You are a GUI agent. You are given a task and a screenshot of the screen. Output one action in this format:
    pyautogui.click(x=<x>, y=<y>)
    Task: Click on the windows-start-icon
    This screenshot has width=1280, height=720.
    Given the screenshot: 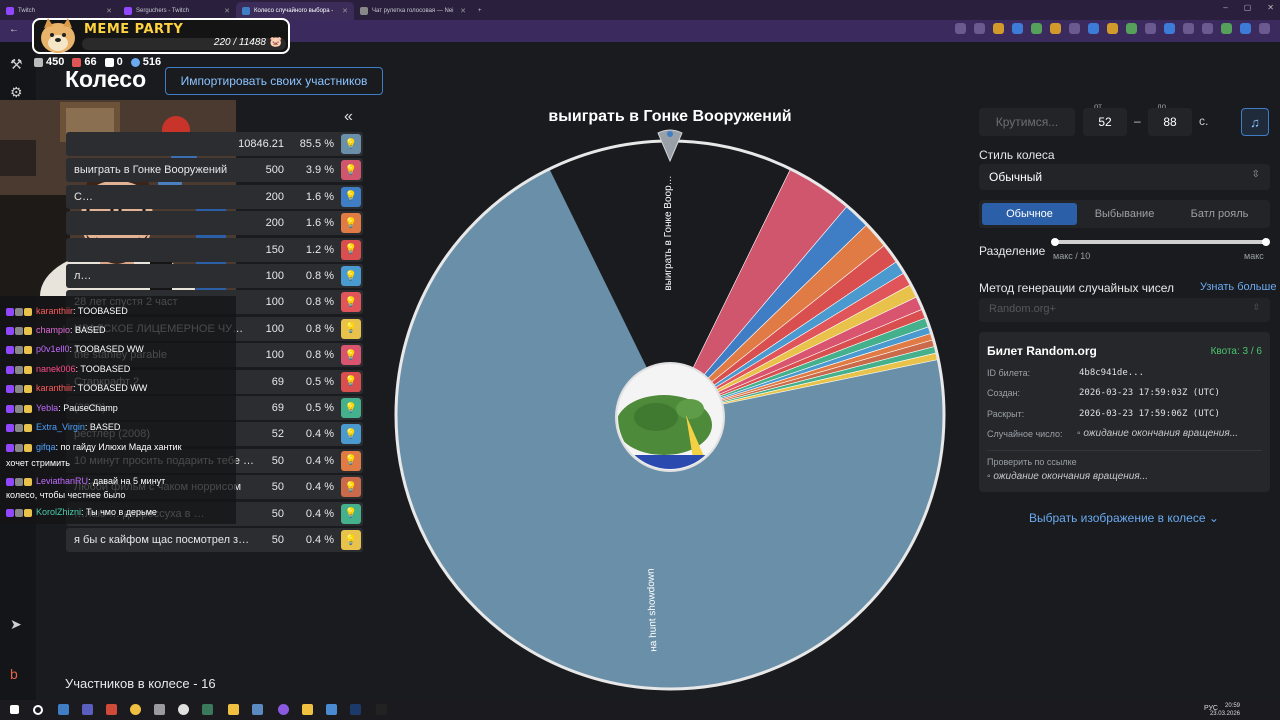 What is the action you would take?
    pyautogui.click(x=14, y=709)
    